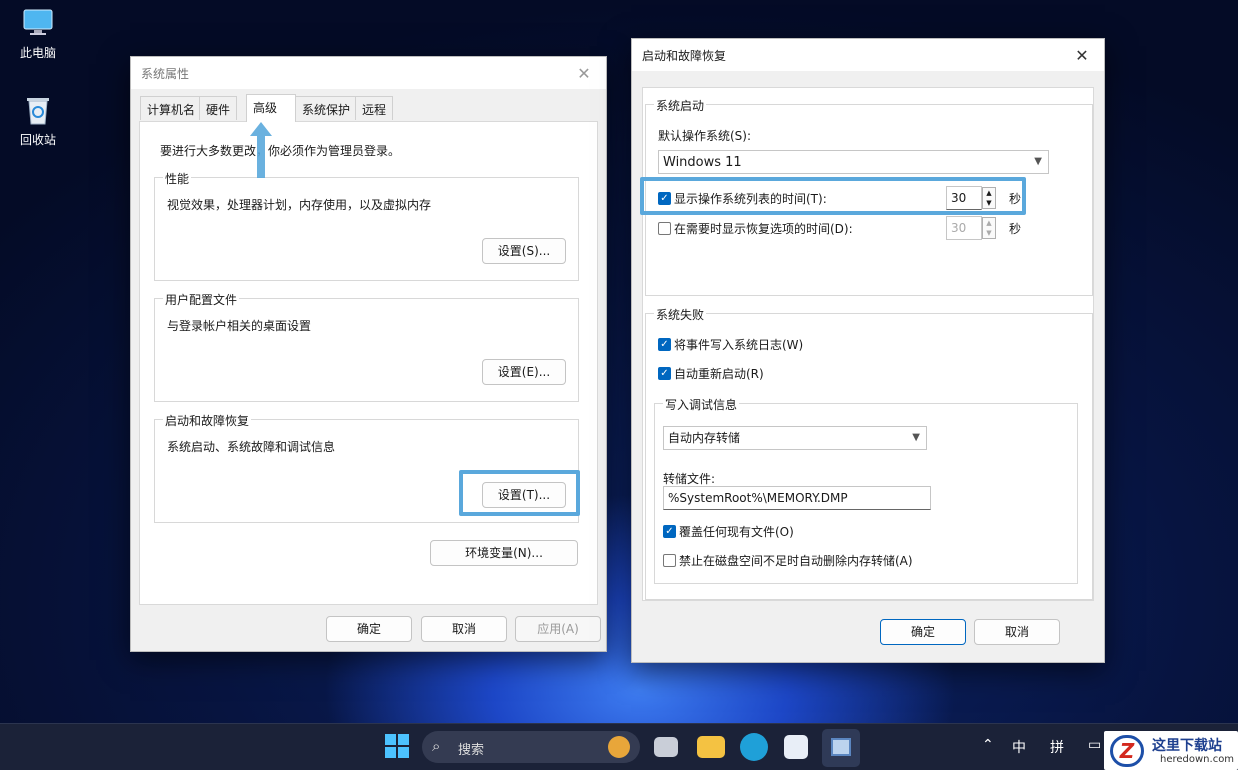  What do you see at coordinates (1094, 745) in the screenshot?
I see `display-icon: ▭` at bounding box center [1094, 745].